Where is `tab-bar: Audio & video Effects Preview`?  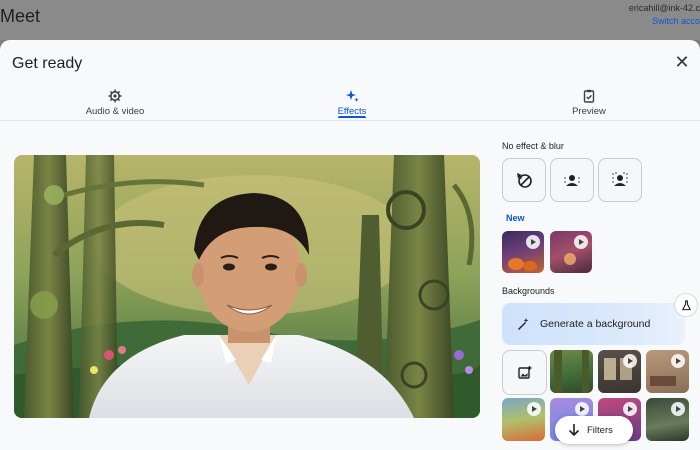
tab-bar: Audio & video Effects Preview is located at coordinates (350, 104).